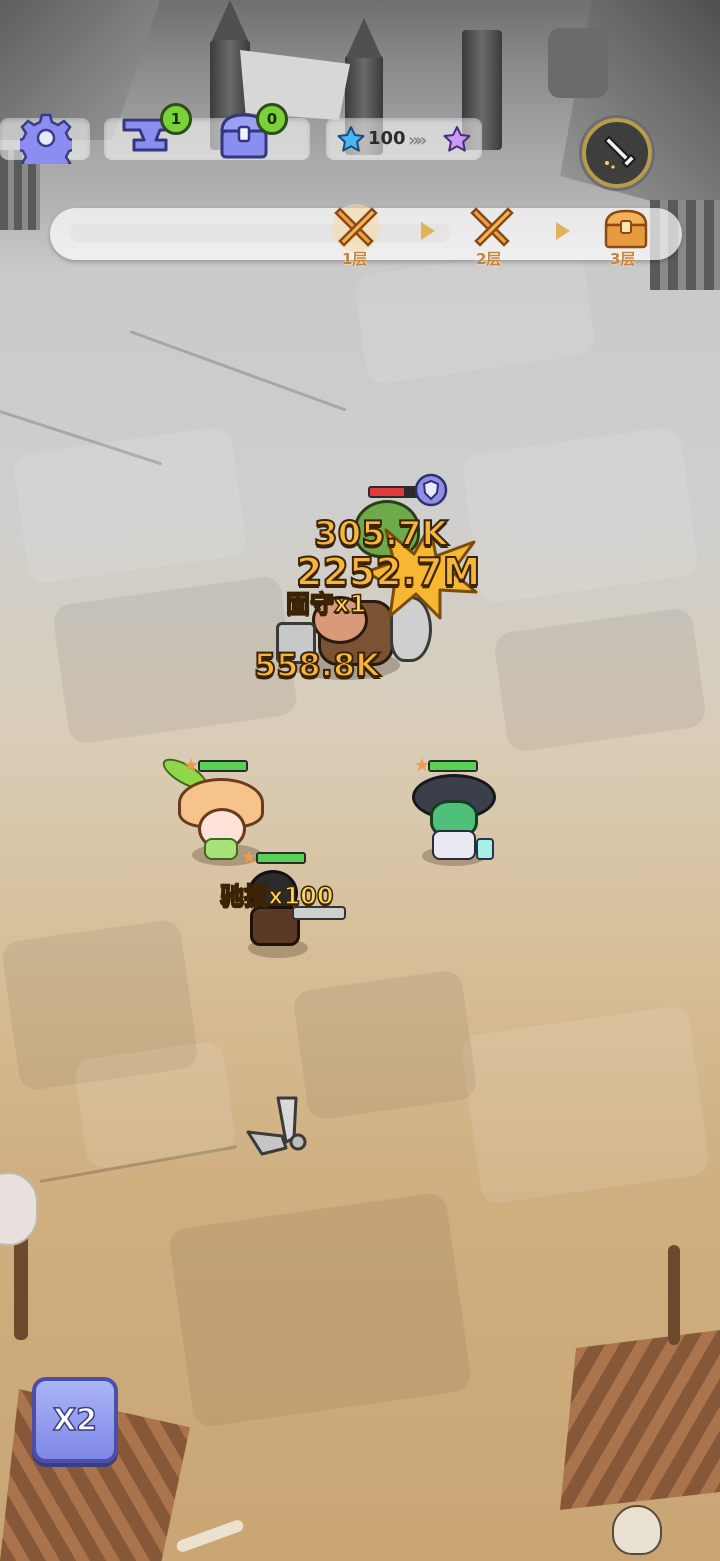  Describe the element at coordinates (578, 63) in the screenshot. I see `barrel` at that location.